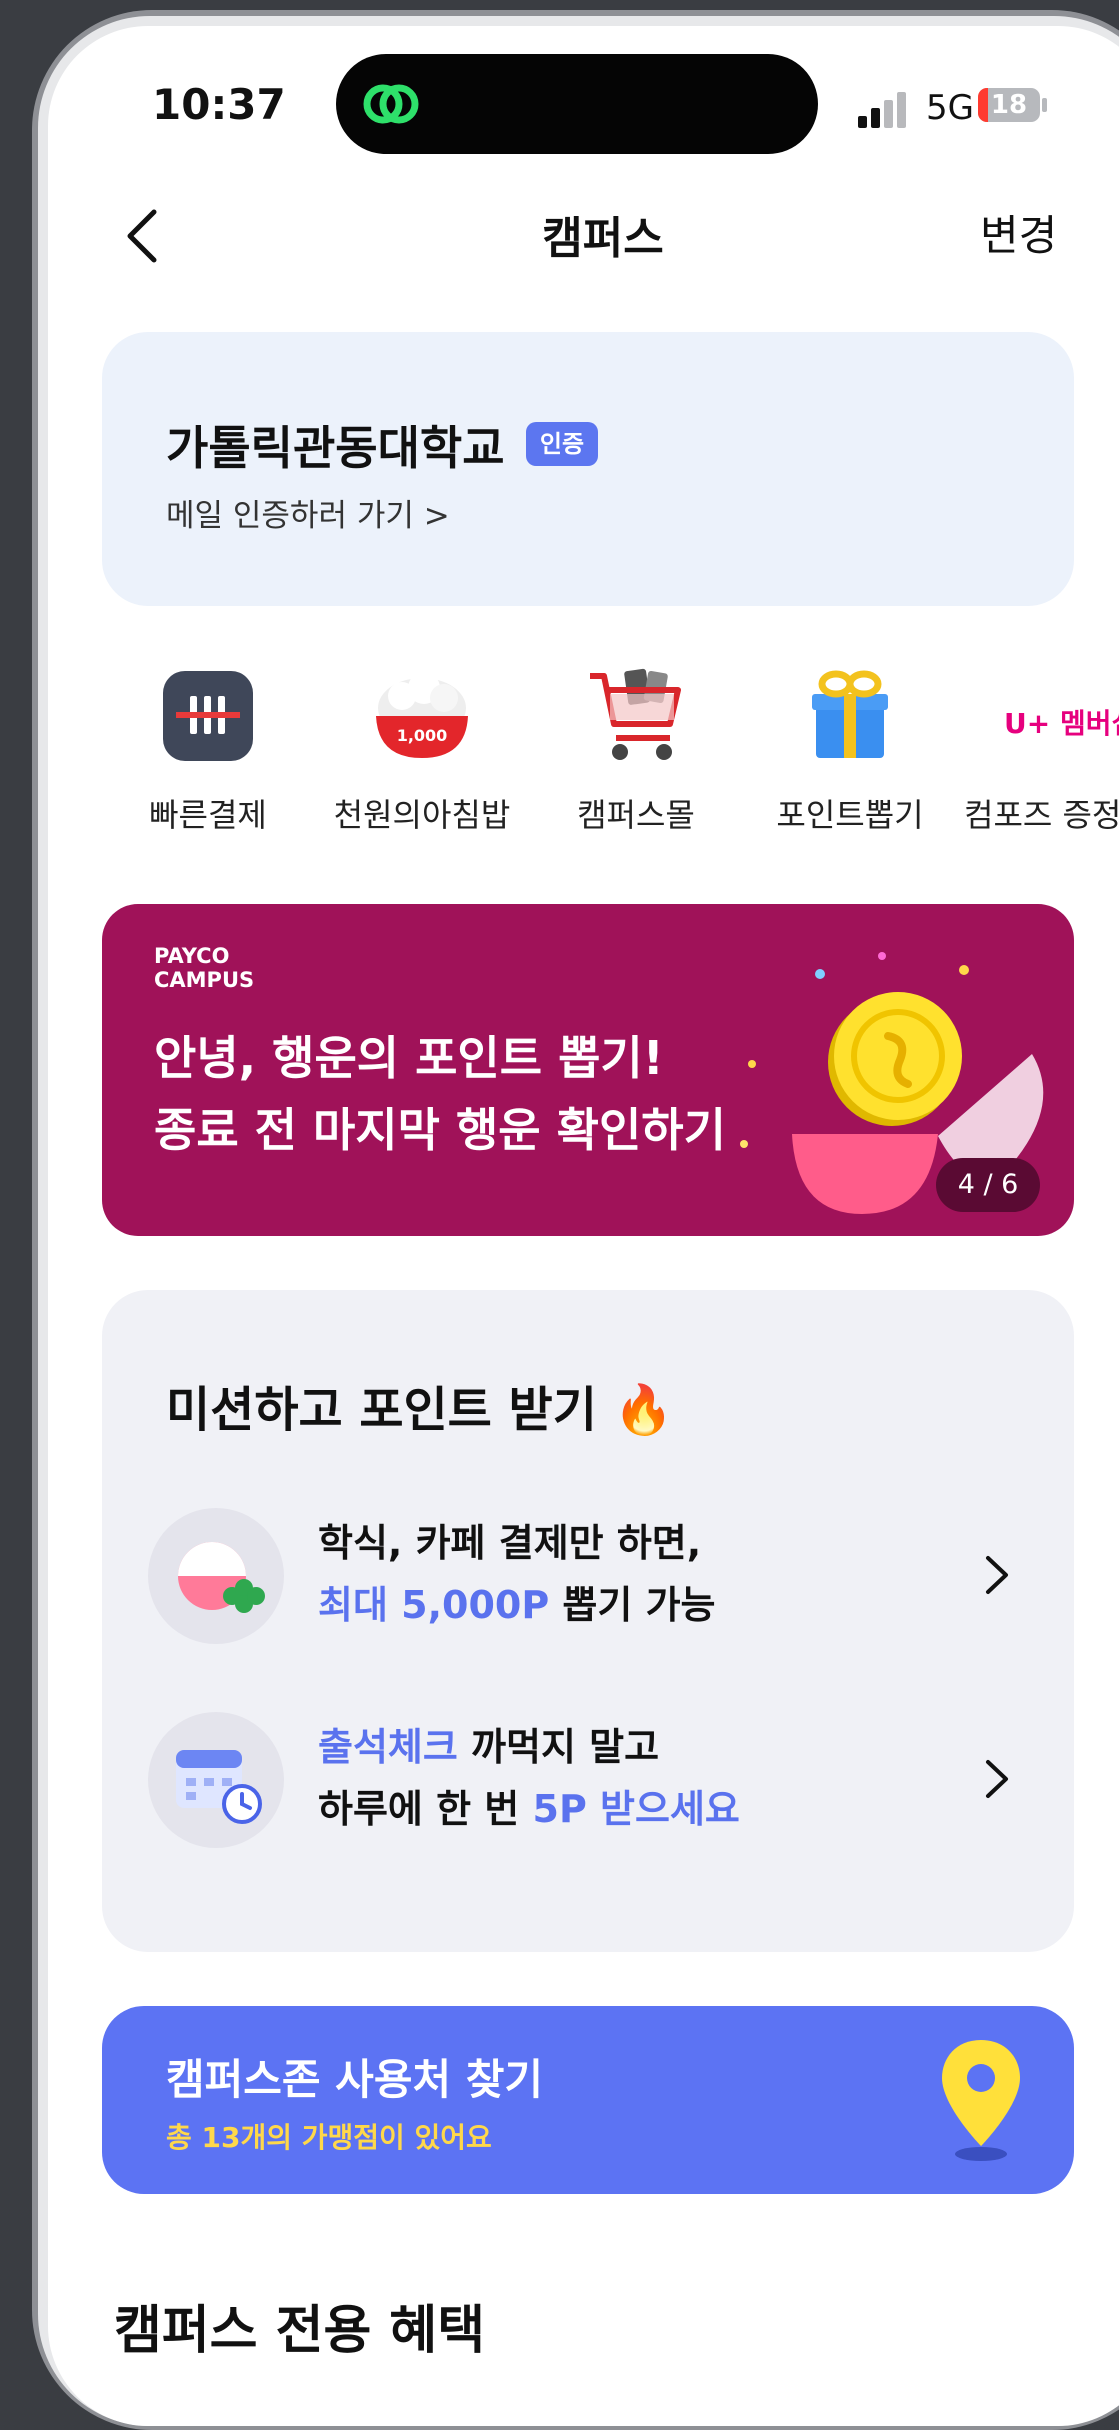 The width and height of the screenshot is (1119, 2430). What do you see at coordinates (603, 238) in the screenshot?
I see `page-title: 캠퍼스` at bounding box center [603, 238].